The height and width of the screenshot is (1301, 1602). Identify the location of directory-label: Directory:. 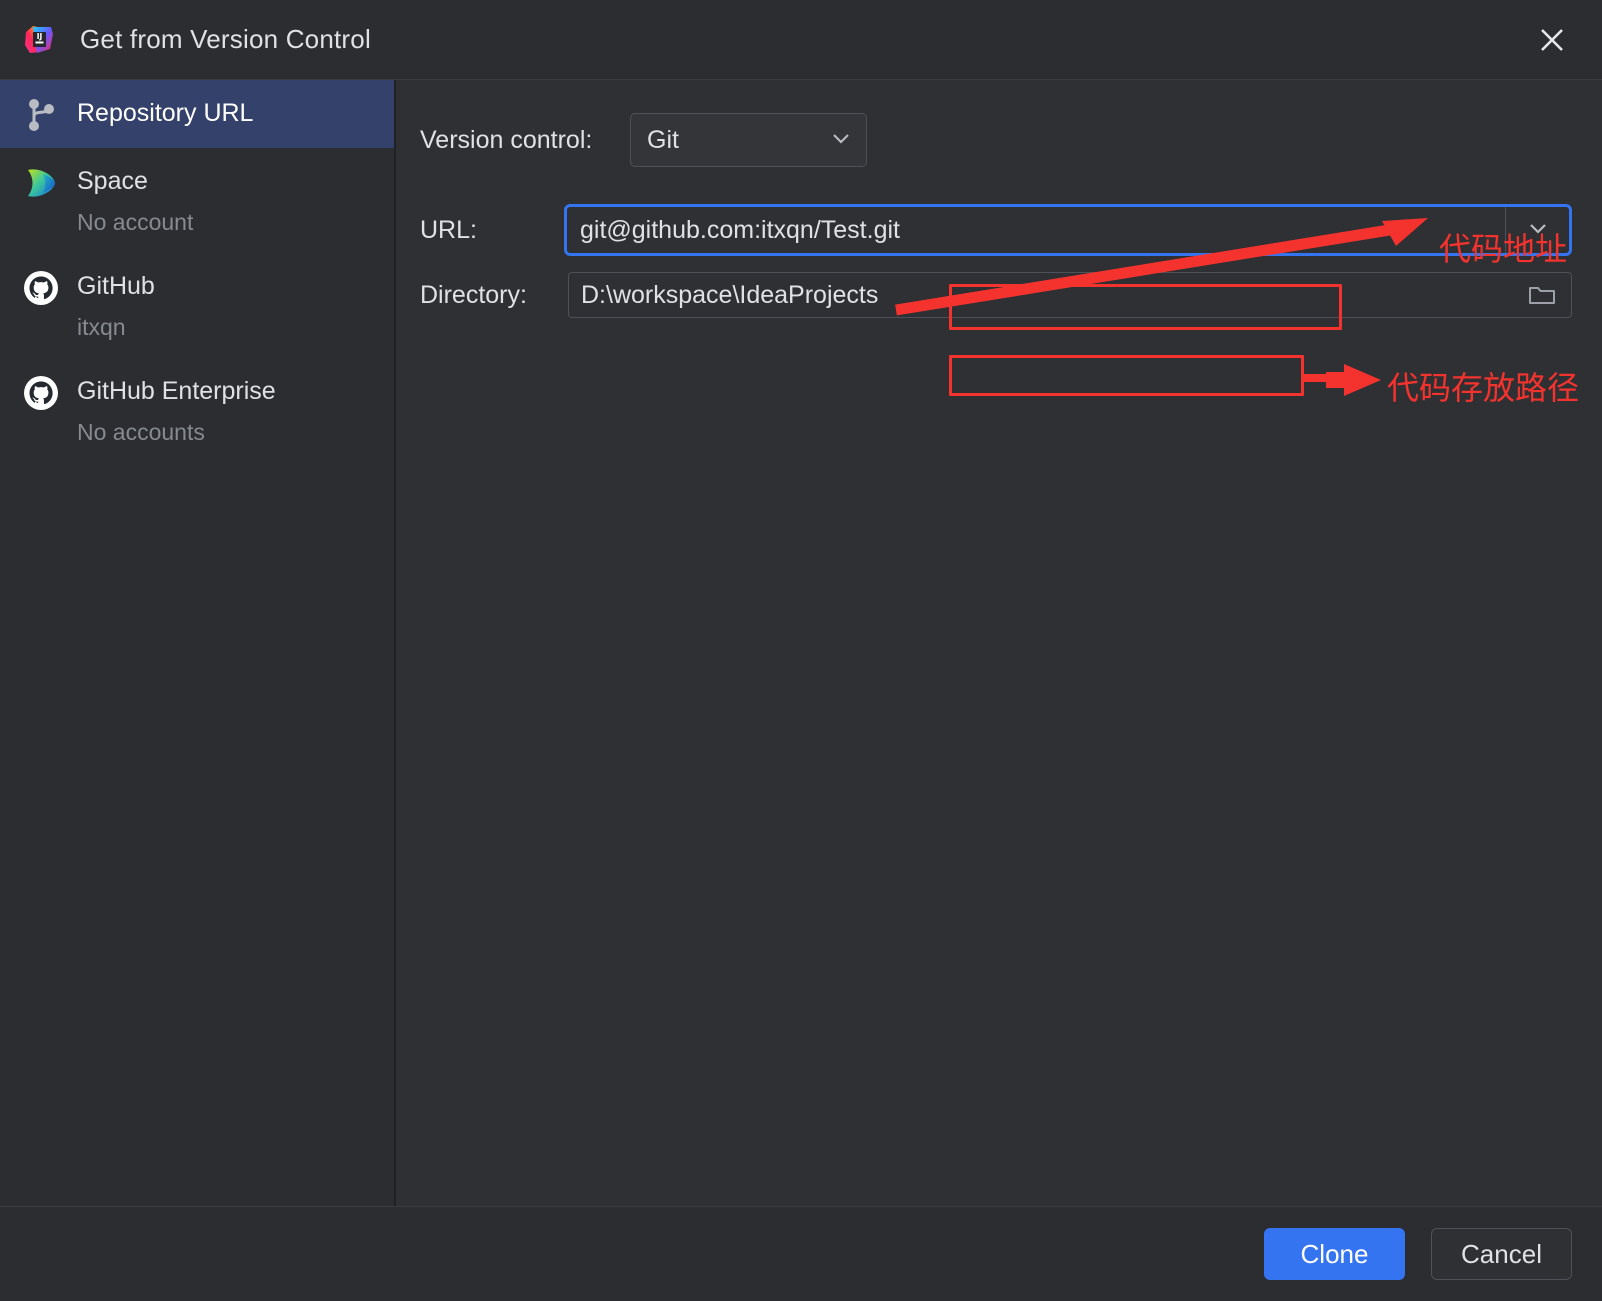
(473, 294).